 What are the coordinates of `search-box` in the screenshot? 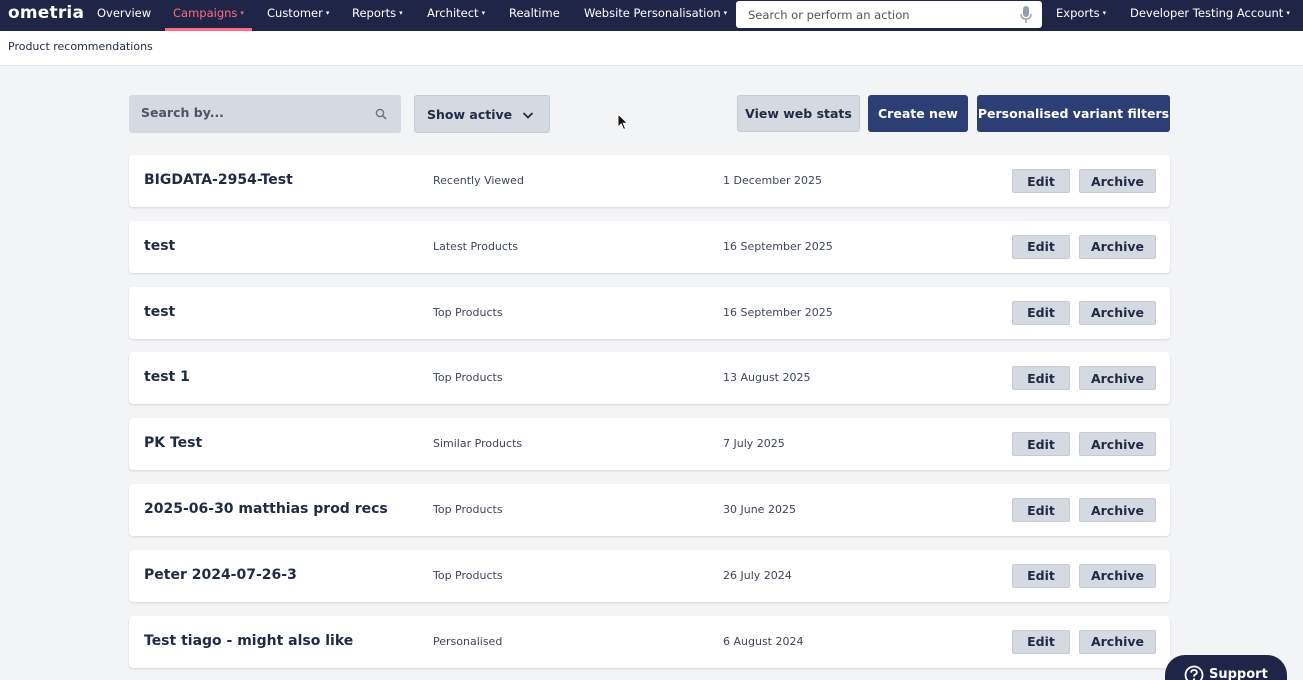 It's located at (265, 114).